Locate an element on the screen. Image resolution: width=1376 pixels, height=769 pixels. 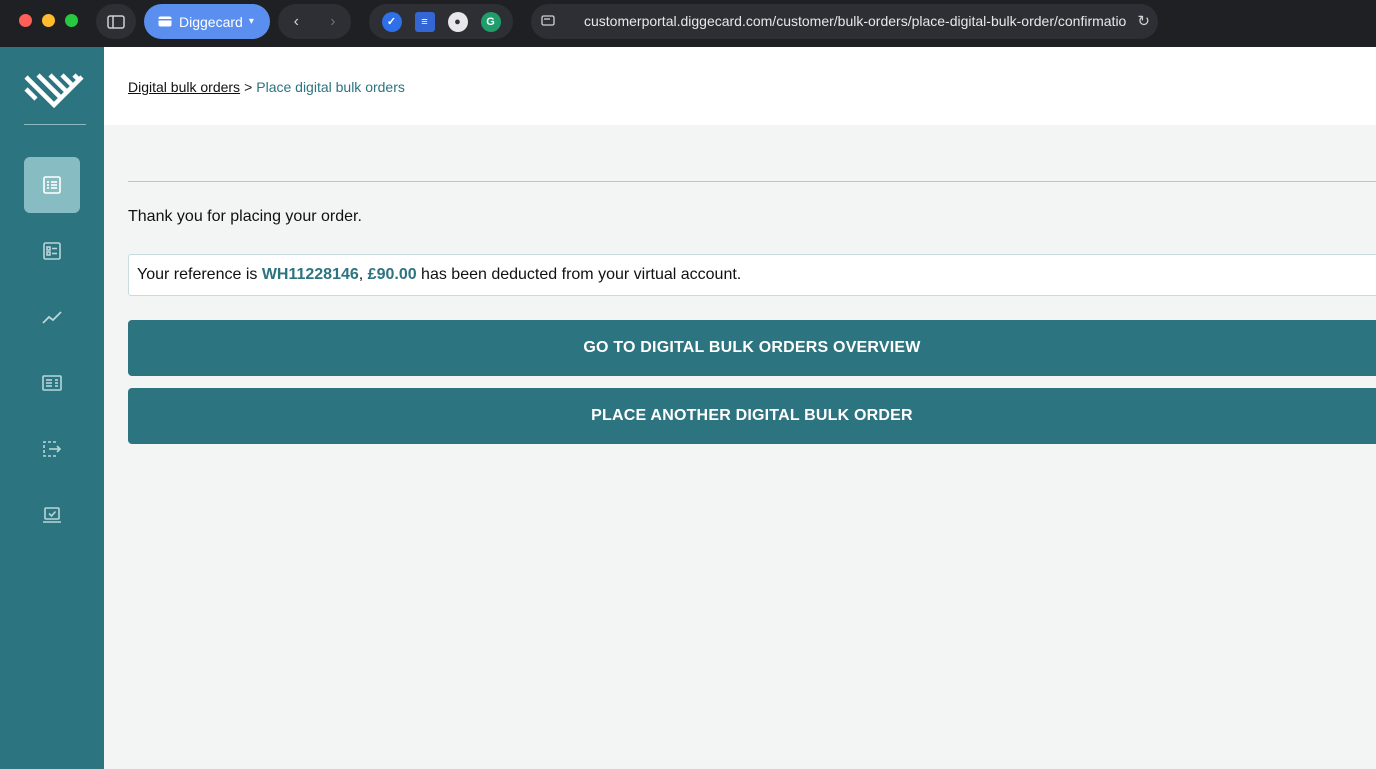
minimize-window-button is located at coordinates (48, 20).